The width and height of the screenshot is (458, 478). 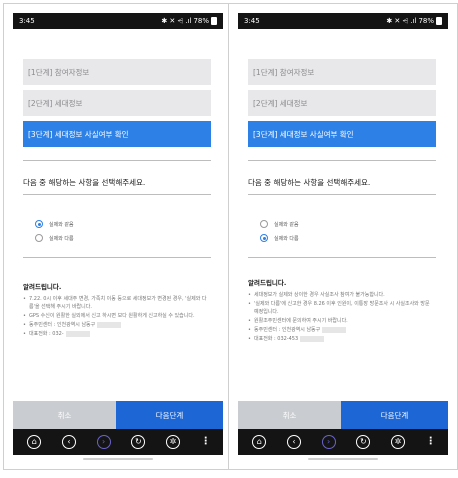 What do you see at coordinates (116, 334) in the screenshot?
I see `notice-item: 대표전화 : 032-` at bounding box center [116, 334].